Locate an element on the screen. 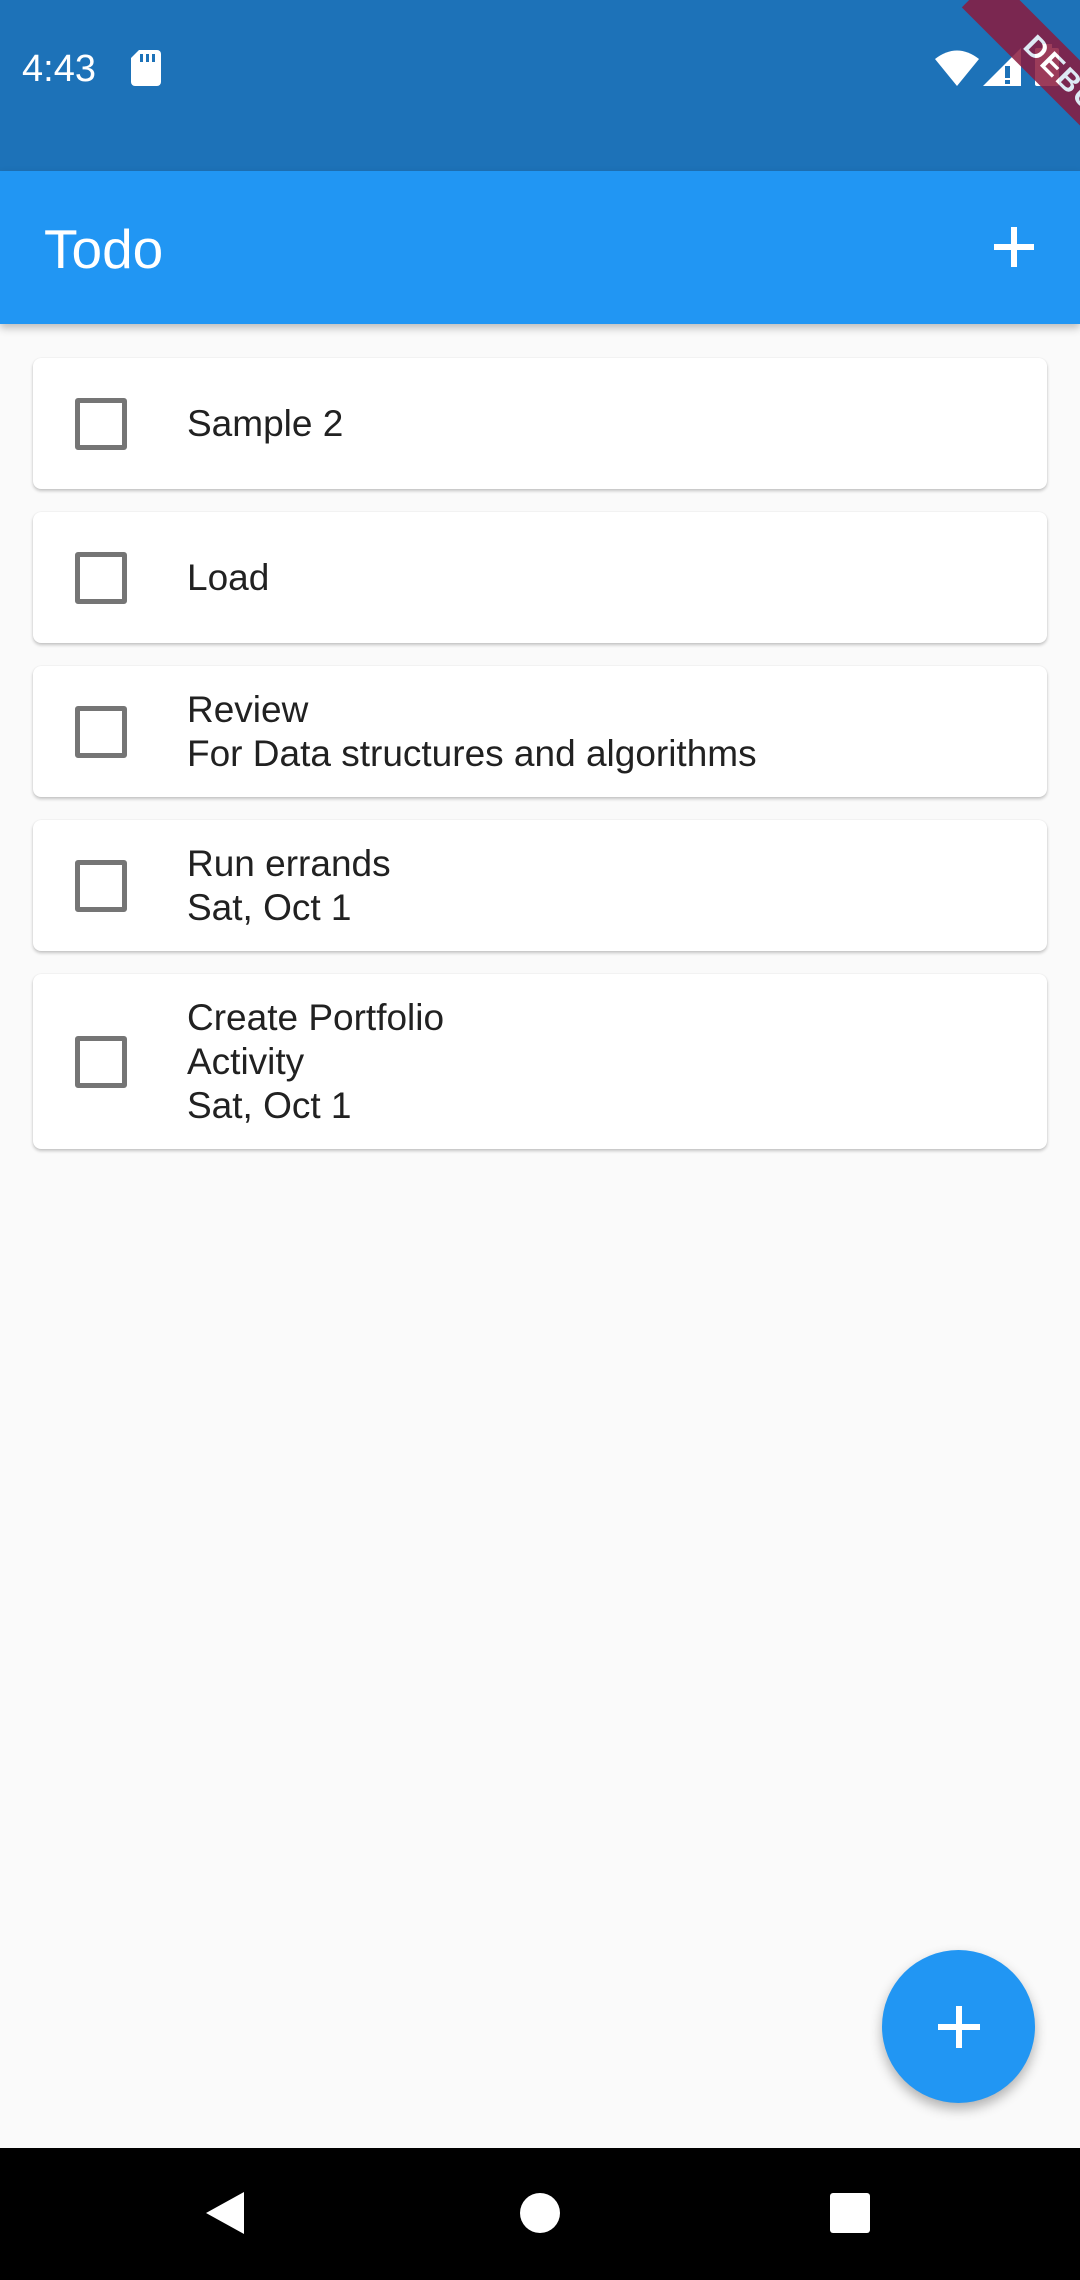 This screenshot has height=2280, width=1080. wifi-icon is located at coordinates (957, 68).